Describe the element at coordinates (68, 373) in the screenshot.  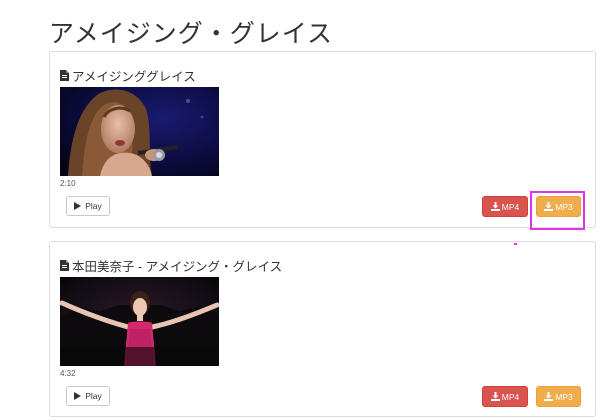
I see `video-duration: 4:32` at that location.